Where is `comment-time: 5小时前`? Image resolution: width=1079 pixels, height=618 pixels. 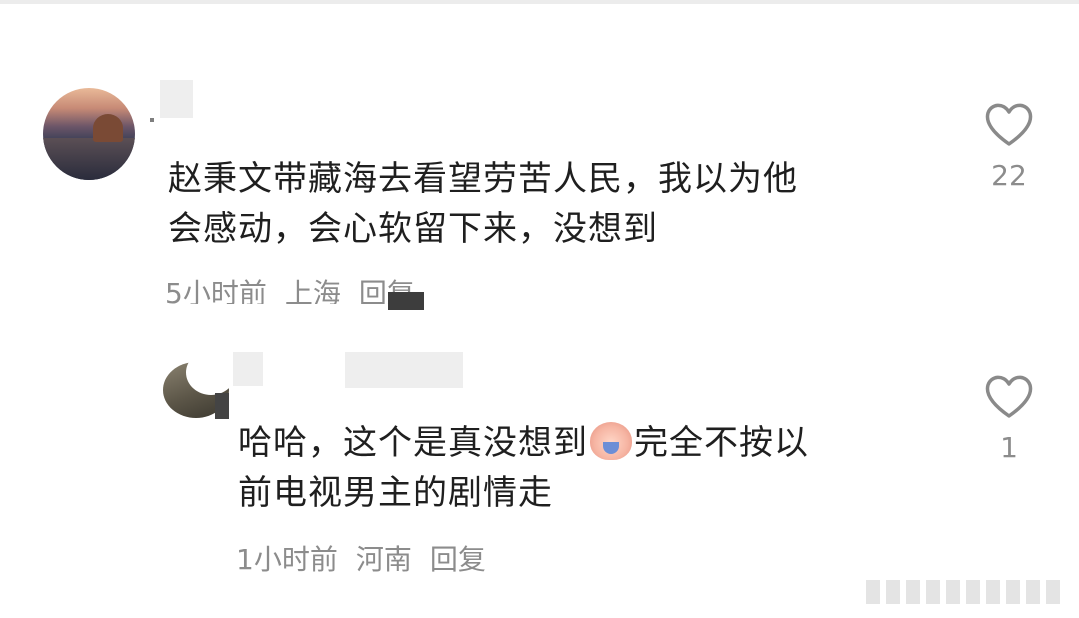 comment-time: 5小时前 is located at coordinates (216, 290).